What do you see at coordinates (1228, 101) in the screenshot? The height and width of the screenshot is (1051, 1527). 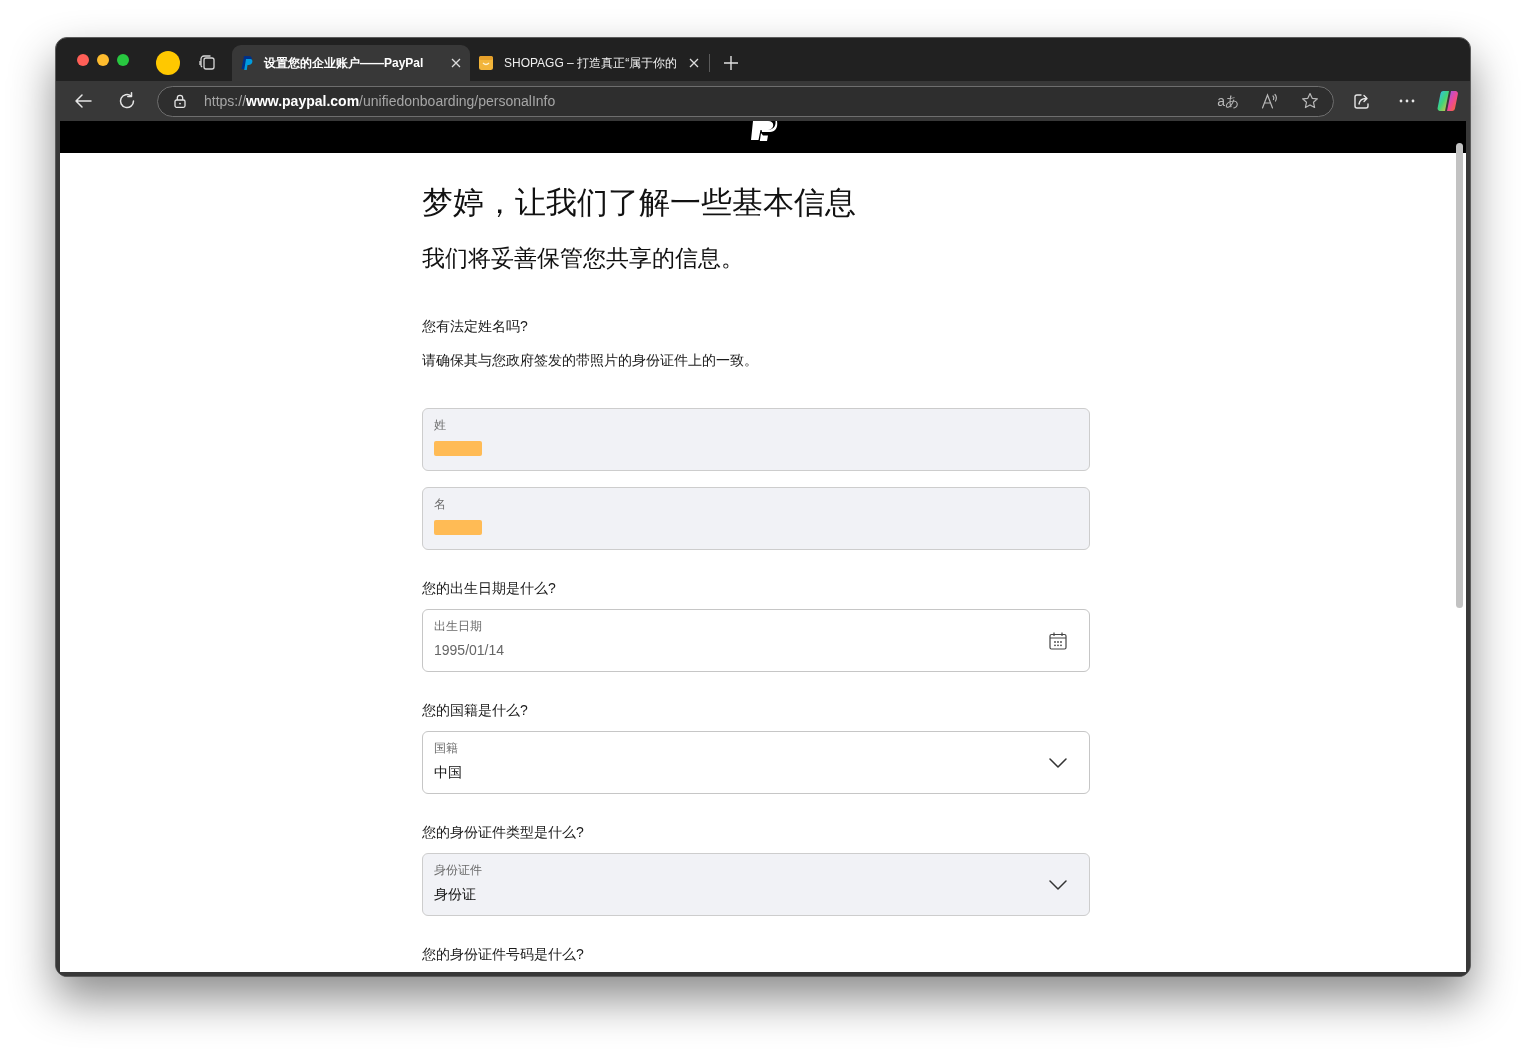 I see `translate-button: aあ` at bounding box center [1228, 101].